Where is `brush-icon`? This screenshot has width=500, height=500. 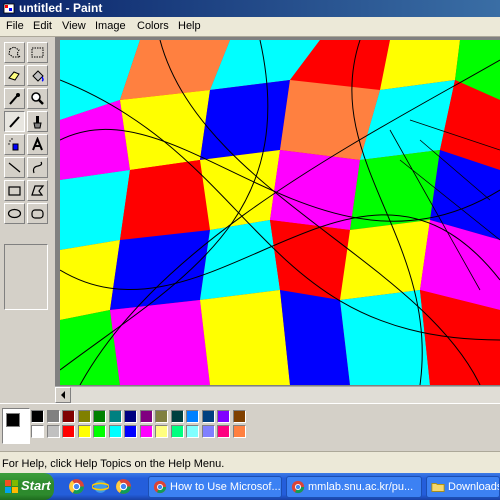
brush-icon is located at coordinates (37, 122).